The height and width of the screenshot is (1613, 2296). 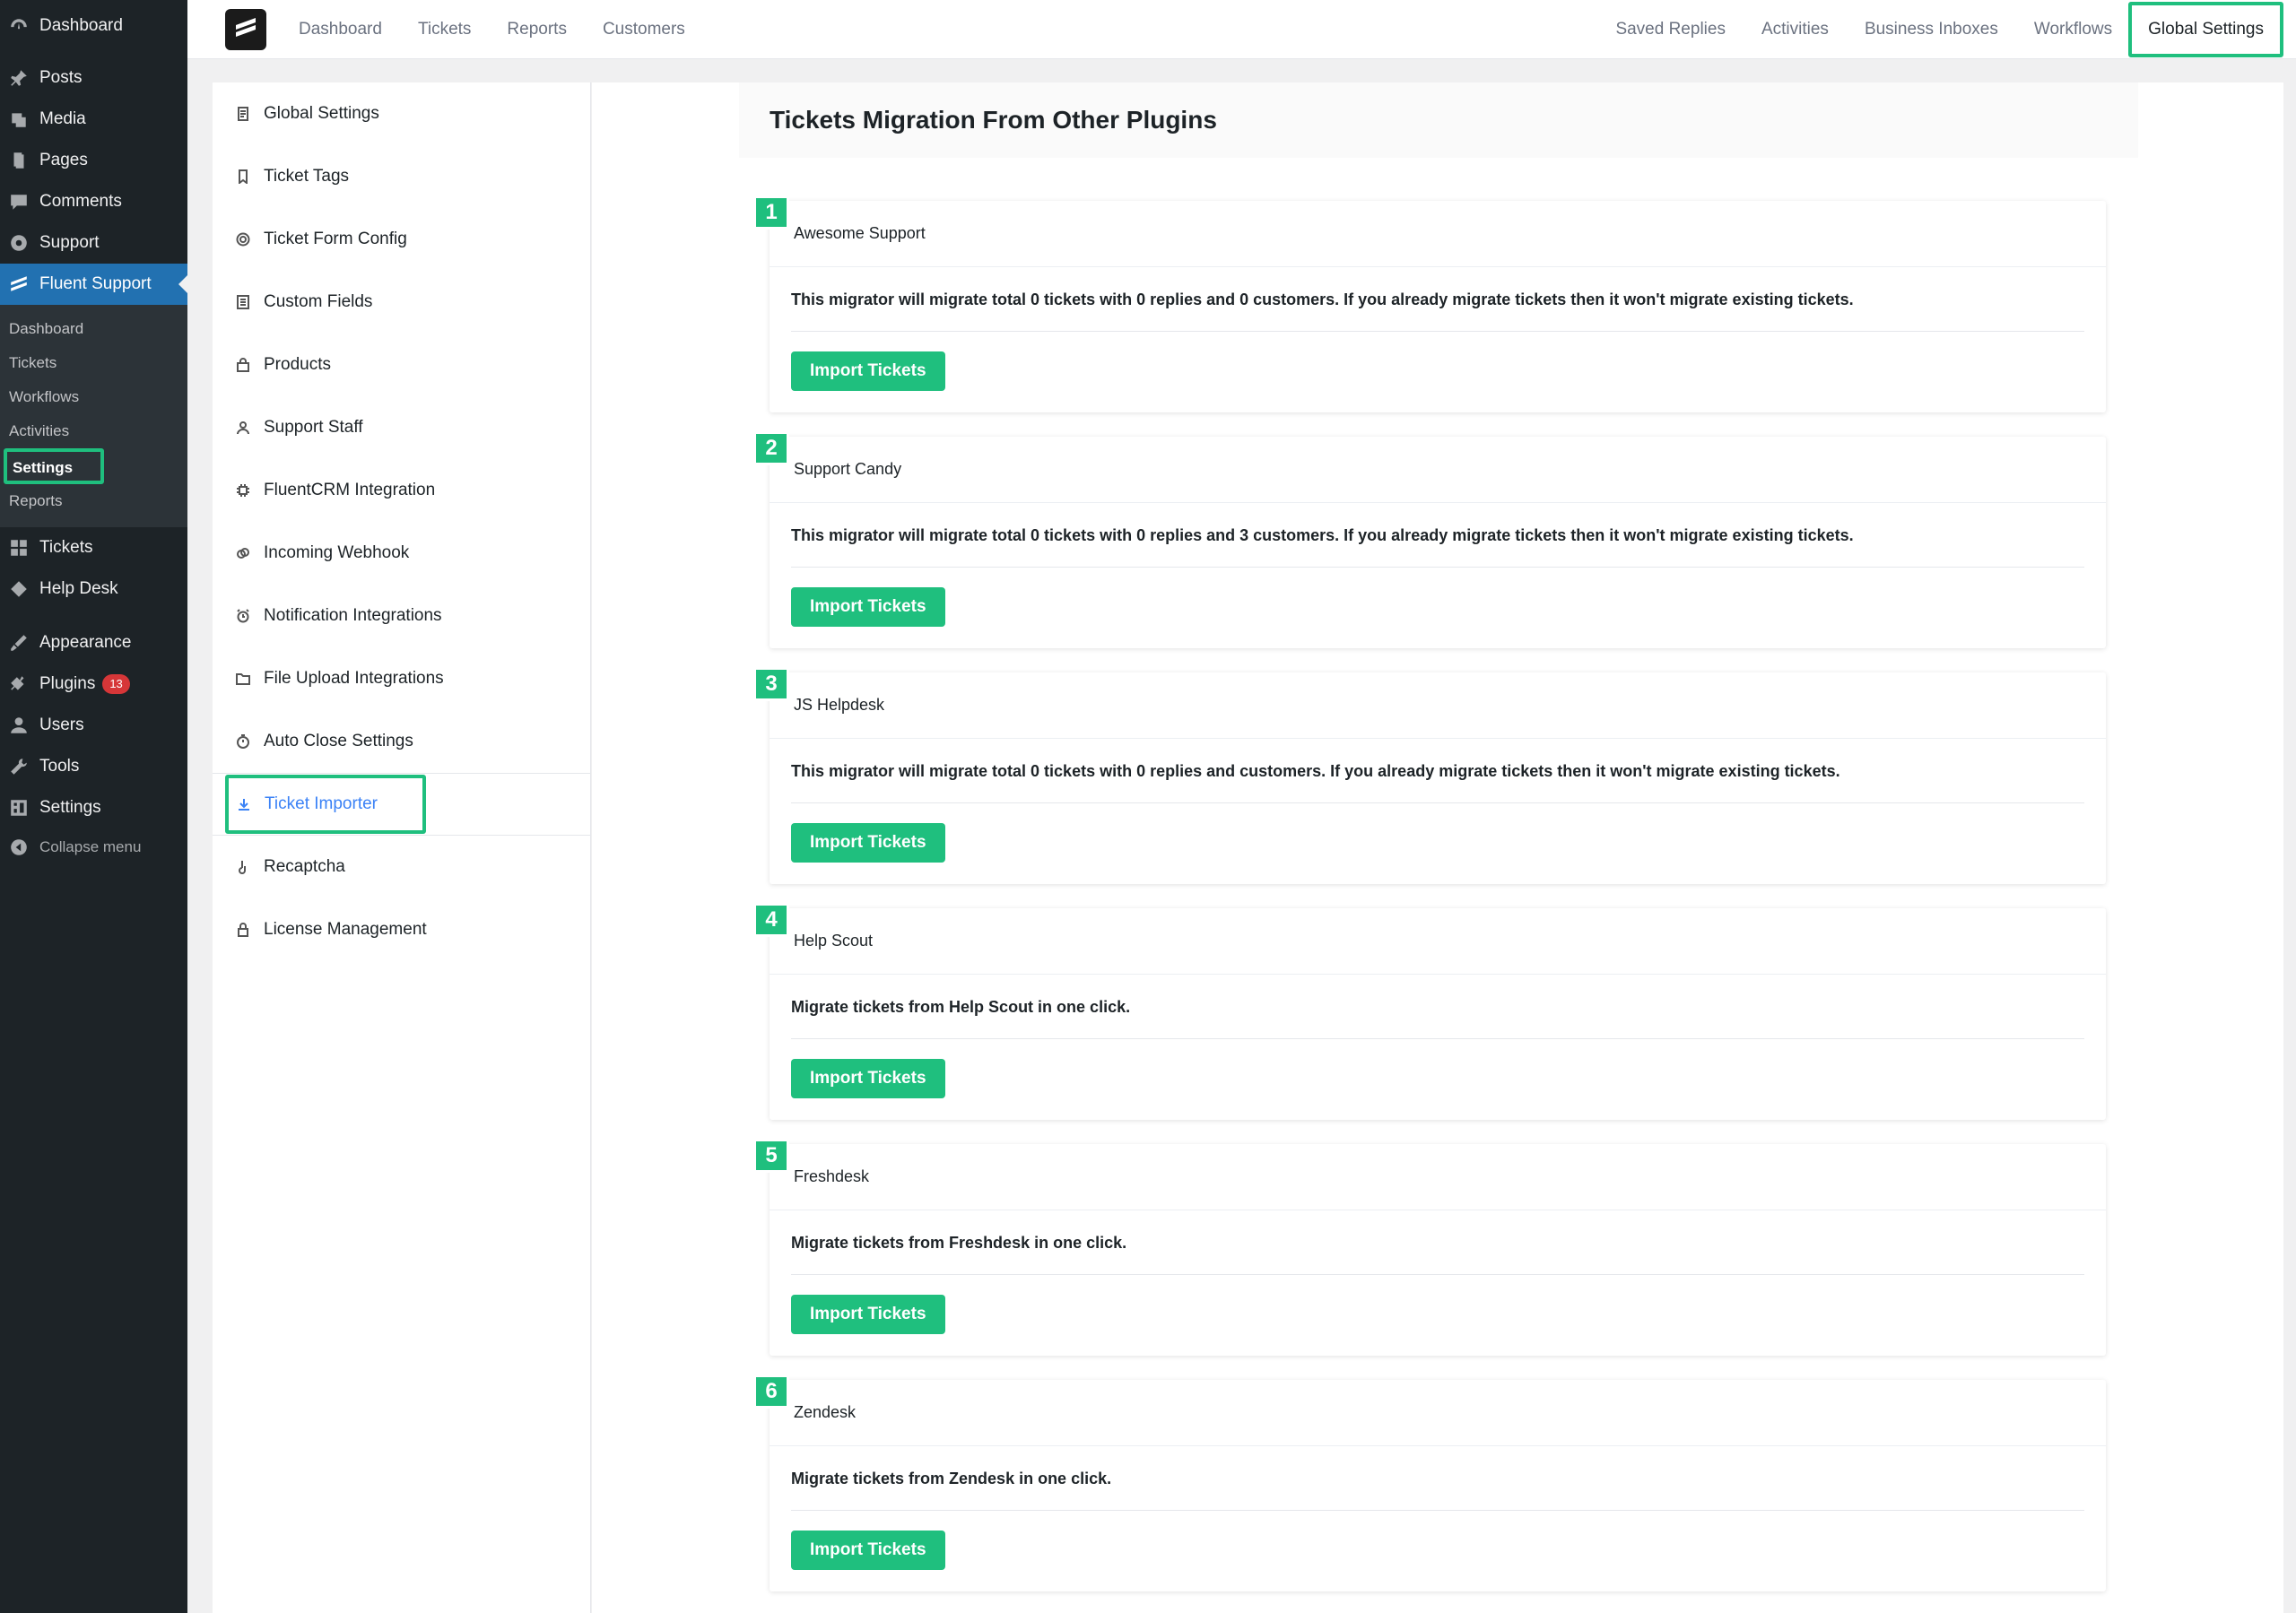 I want to click on gear-icon, so click(x=243, y=239).